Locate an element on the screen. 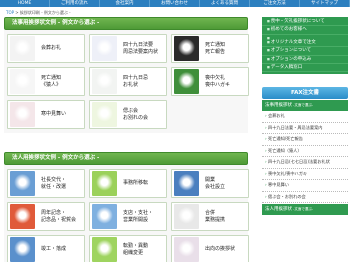  top-nav: HOME ご利用の流れ 会社案内 お問い合わせ よくある質問 ご注文方法 サイトマップ is located at coordinates (175, 3).